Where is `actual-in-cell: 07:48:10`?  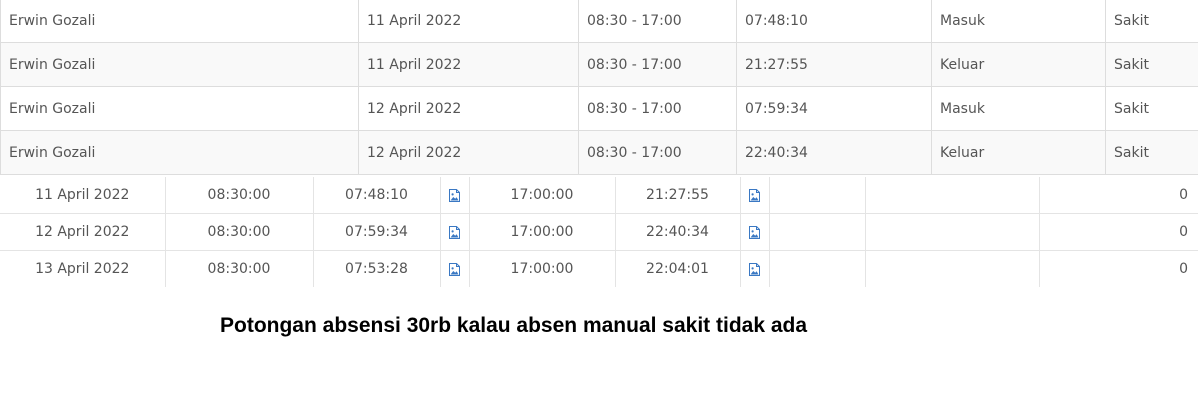 actual-in-cell: 07:48:10 is located at coordinates (377, 195).